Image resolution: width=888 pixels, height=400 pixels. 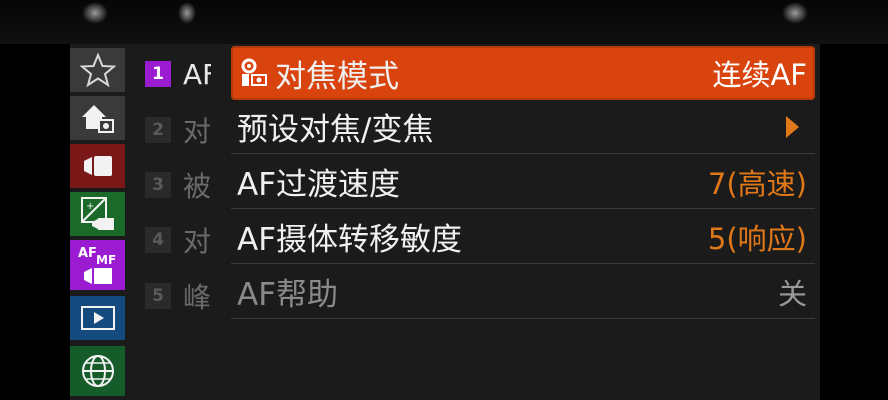 What do you see at coordinates (792, 293) in the screenshot?
I see `menu-item-value: 关` at bounding box center [792, 293].